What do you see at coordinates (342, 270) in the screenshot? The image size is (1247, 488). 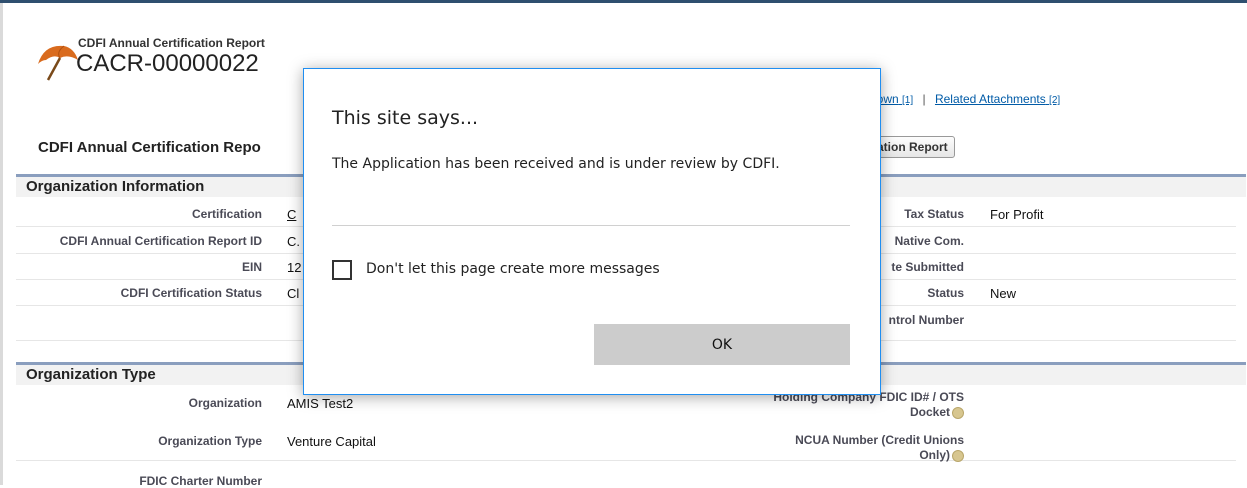 I see `suppress-messages-checkbox` at bounding box center [342, 270].